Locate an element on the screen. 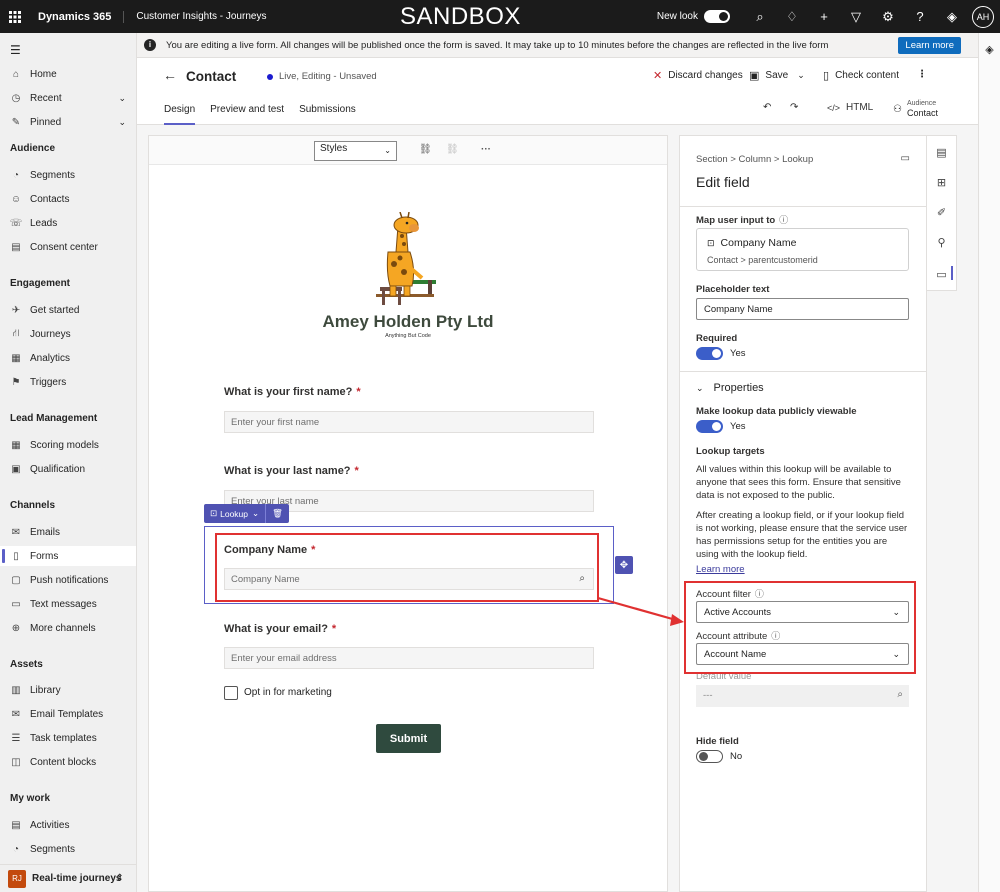 The height and width of the screenshot is (892, 1000). sidebar-item-more-channels: ⊕ More channels is located at coordinates (68, 628).